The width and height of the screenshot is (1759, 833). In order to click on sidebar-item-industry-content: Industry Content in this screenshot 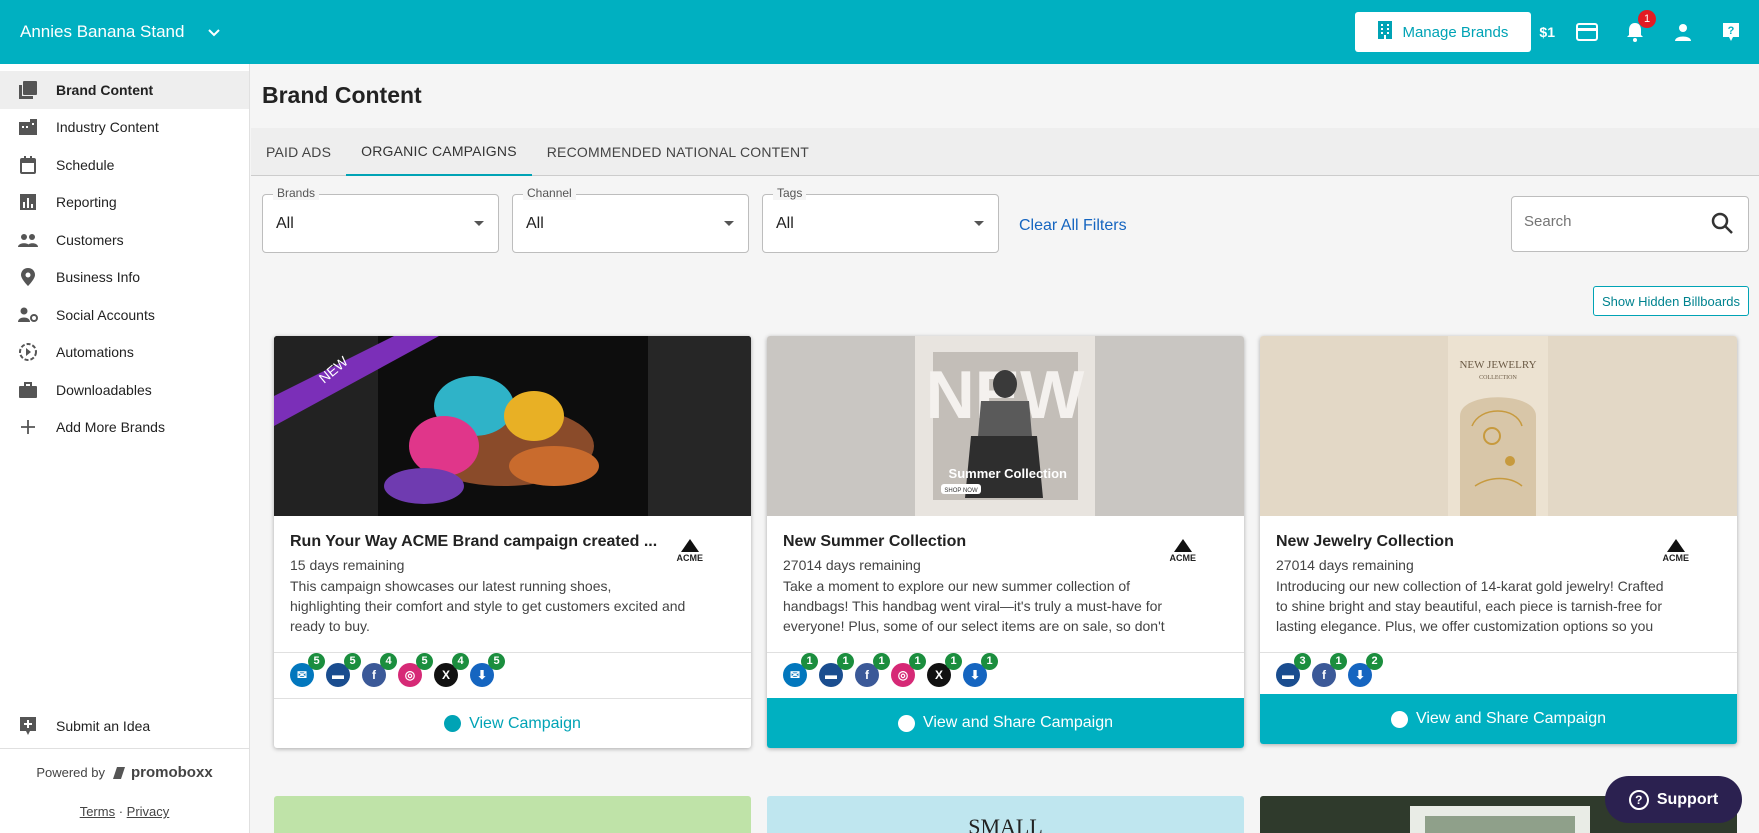, I will do `click(124, 128)`.